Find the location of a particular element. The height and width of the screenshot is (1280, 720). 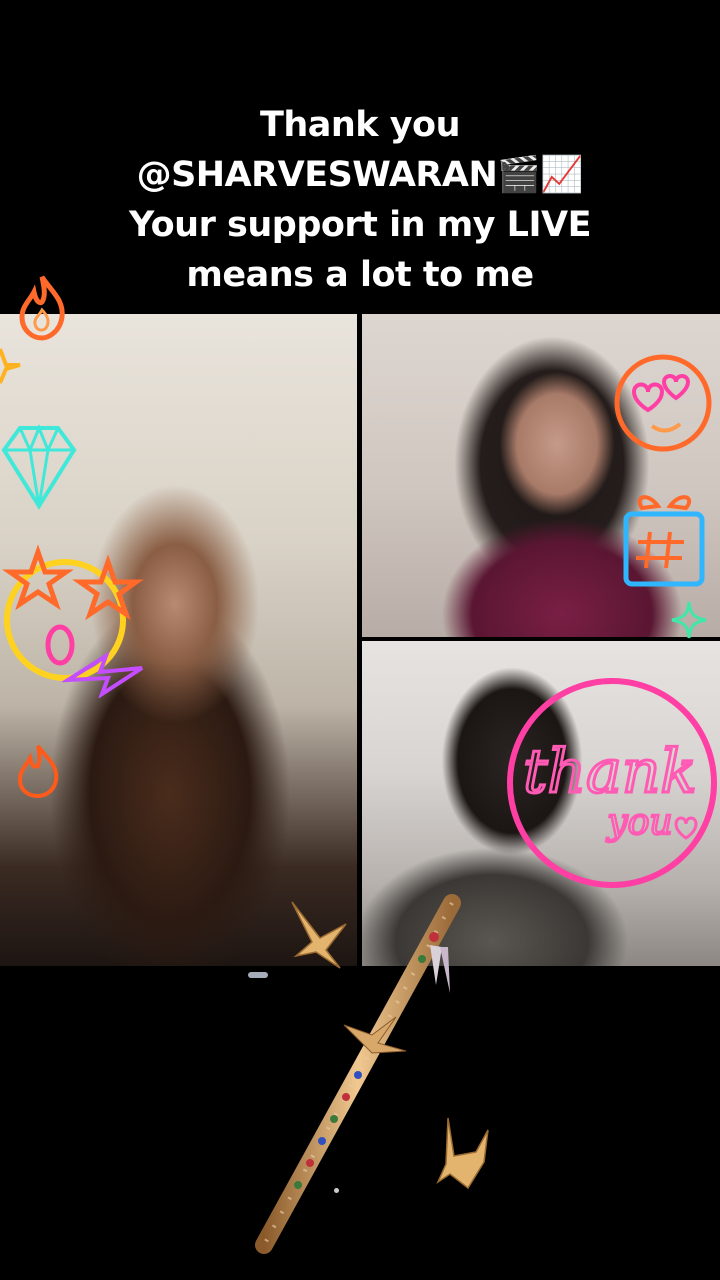

caption-line-4: means a lot to me is located at coordinates (360, 275).